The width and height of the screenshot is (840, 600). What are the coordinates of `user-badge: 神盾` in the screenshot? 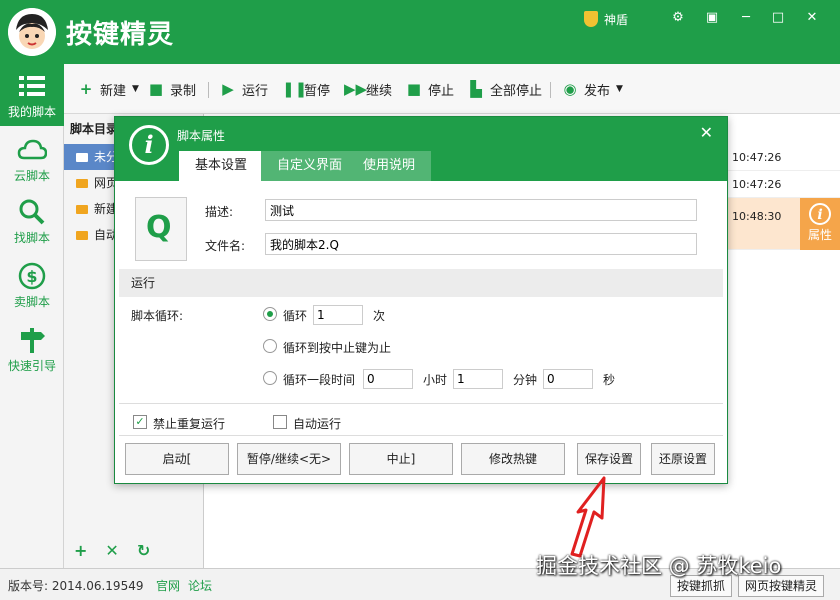 It's located at (606, 19).